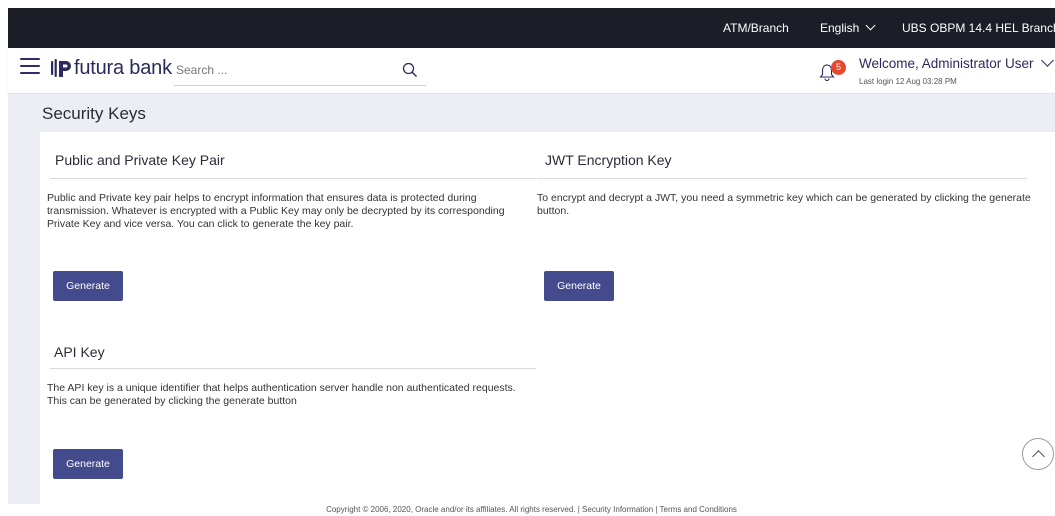  I want to click on atm-branch-link: ATM/Branch, so click(756, 28).